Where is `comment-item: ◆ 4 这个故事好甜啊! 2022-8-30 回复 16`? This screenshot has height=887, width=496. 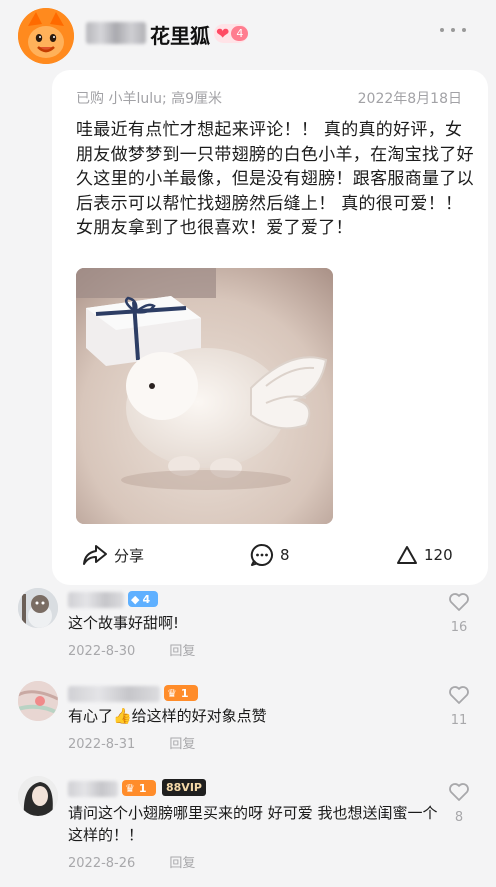
comment-item: ◆ 4 这个故事好甜啊! 2022-8-30 回复 16 is located at coordinates (248, 633).